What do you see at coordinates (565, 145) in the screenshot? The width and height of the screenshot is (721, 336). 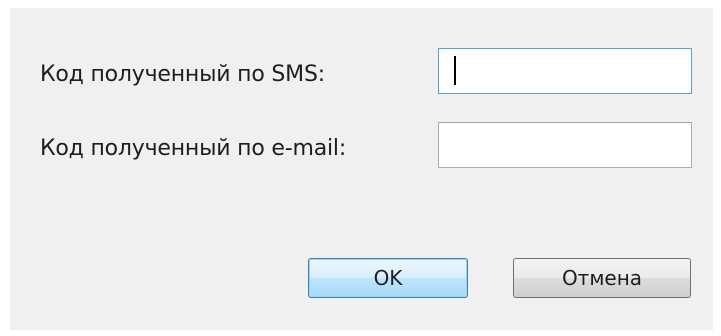 I see `email-code-input` at bounding box center [565, 145].